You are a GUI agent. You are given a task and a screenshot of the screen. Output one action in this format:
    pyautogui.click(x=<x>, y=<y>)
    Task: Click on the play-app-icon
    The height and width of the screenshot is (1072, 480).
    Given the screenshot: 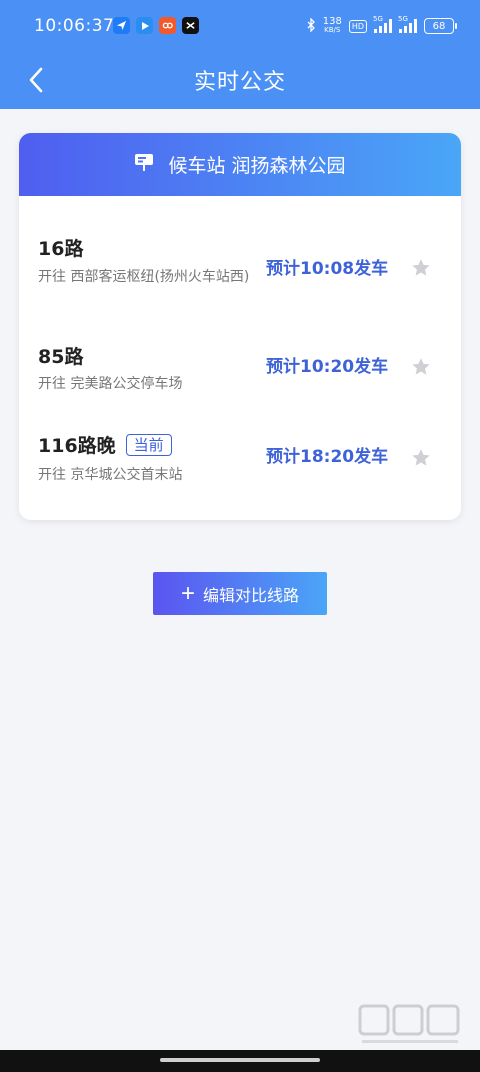 What is the action you would take?
    pyautogui.click(x=144, y=25)
    